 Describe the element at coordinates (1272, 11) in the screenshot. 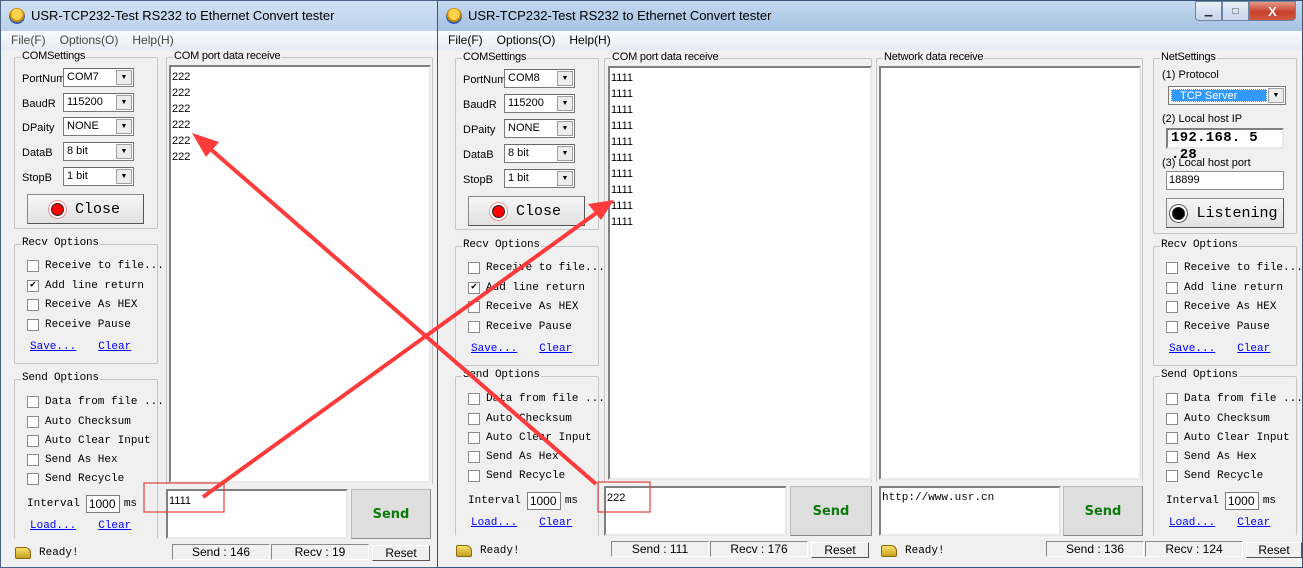

I see `close-icon: X` at that location.